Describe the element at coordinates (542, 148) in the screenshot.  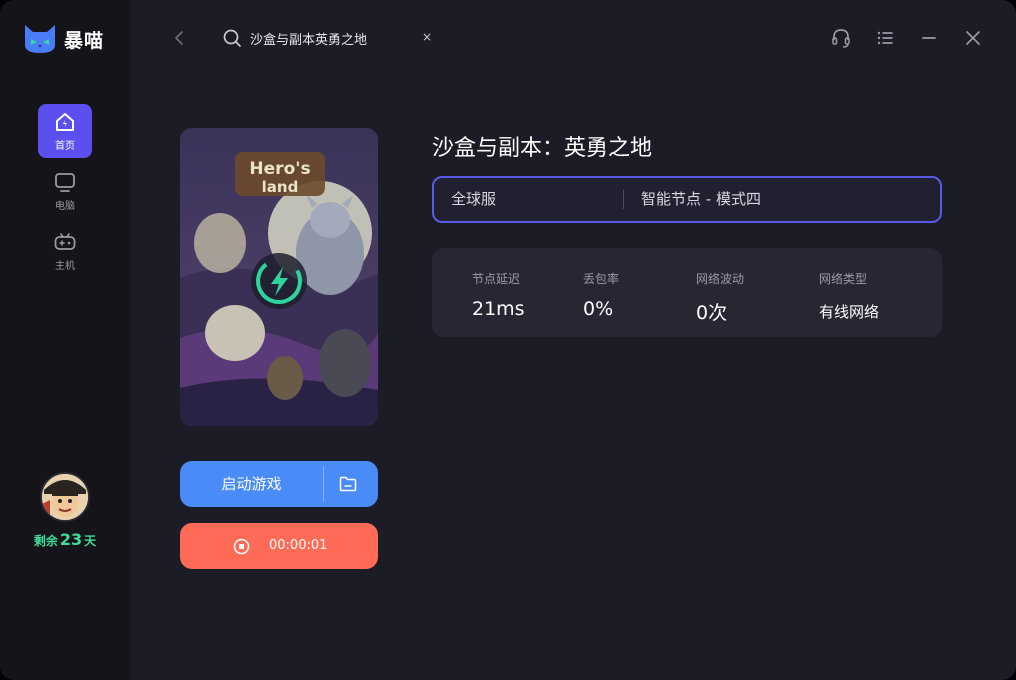
I see `game-title: 沙盒与副本：英勇之地` at that location.